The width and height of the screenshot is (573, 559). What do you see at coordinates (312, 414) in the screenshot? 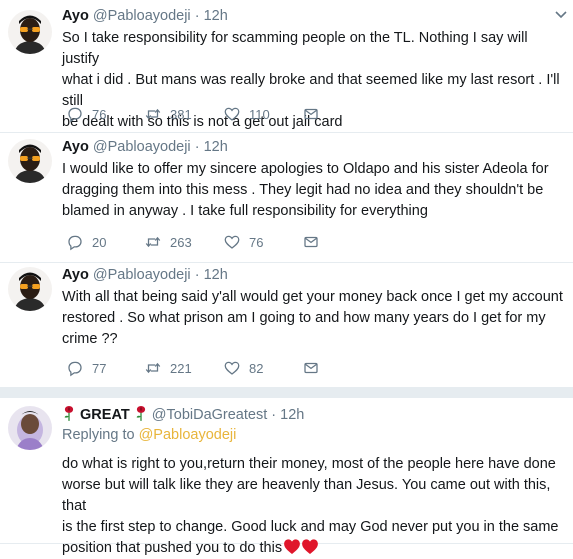
I see `tweet-header: GREAT @TobiDaGreatest · 12h` at bounding box center [312, 414].